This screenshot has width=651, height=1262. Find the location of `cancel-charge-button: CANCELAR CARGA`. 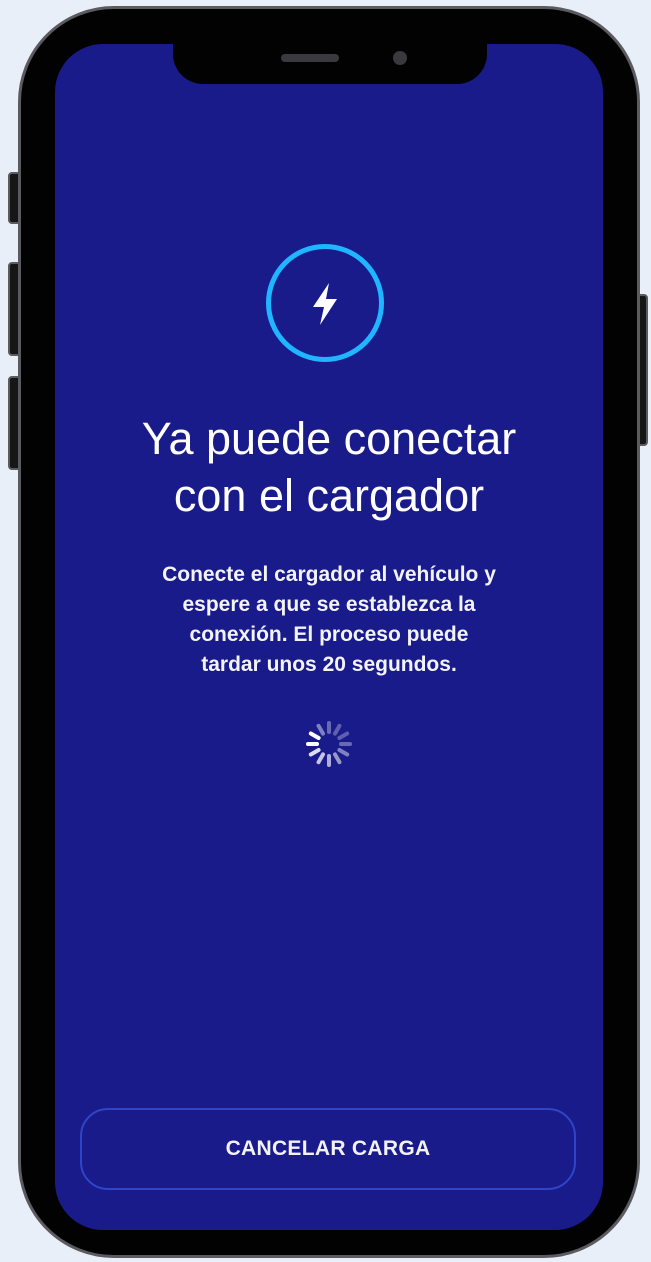

cancel-charge-button: CANCELAR CARGA is located at coordinates (328, 1149).